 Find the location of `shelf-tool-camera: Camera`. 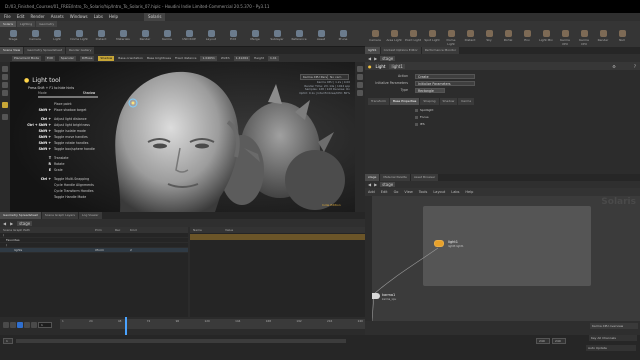

shelf-tool-camera: Camera is located at coordinates (35, 37).